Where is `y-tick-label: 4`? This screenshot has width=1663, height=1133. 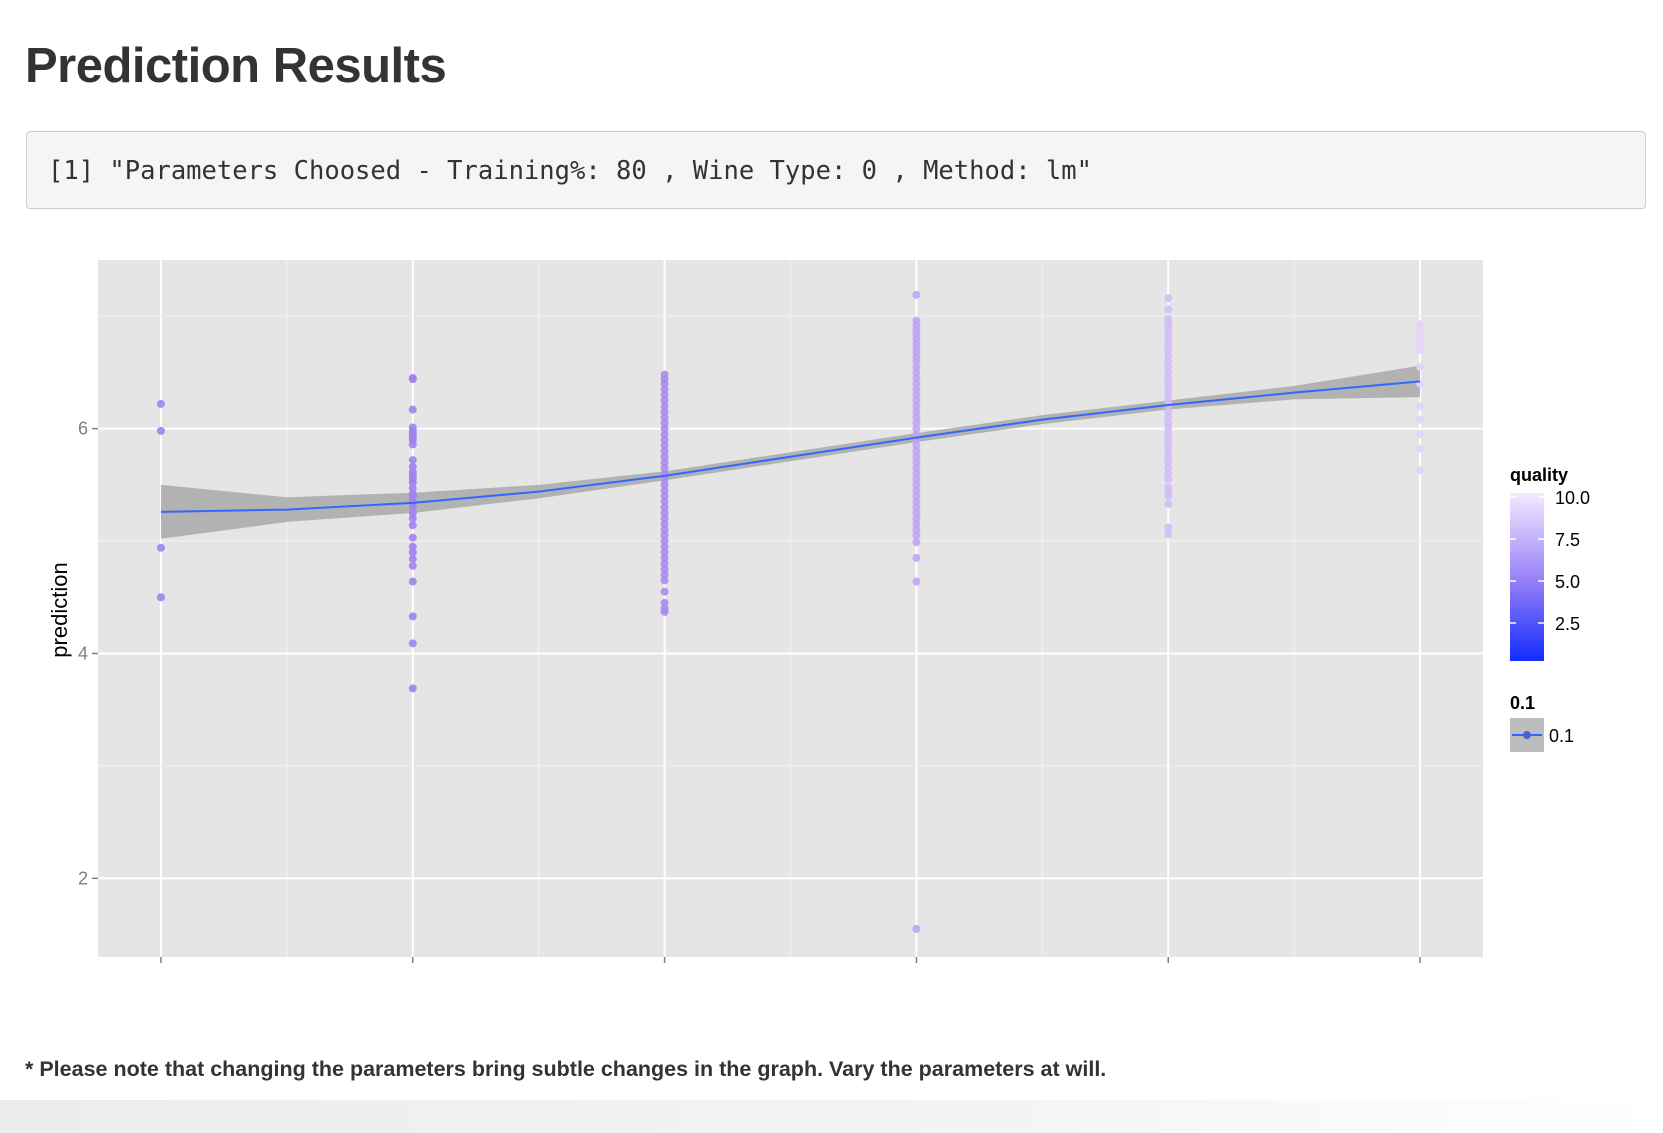
y-tick-label: 4 is located at coordinates (83, 653).